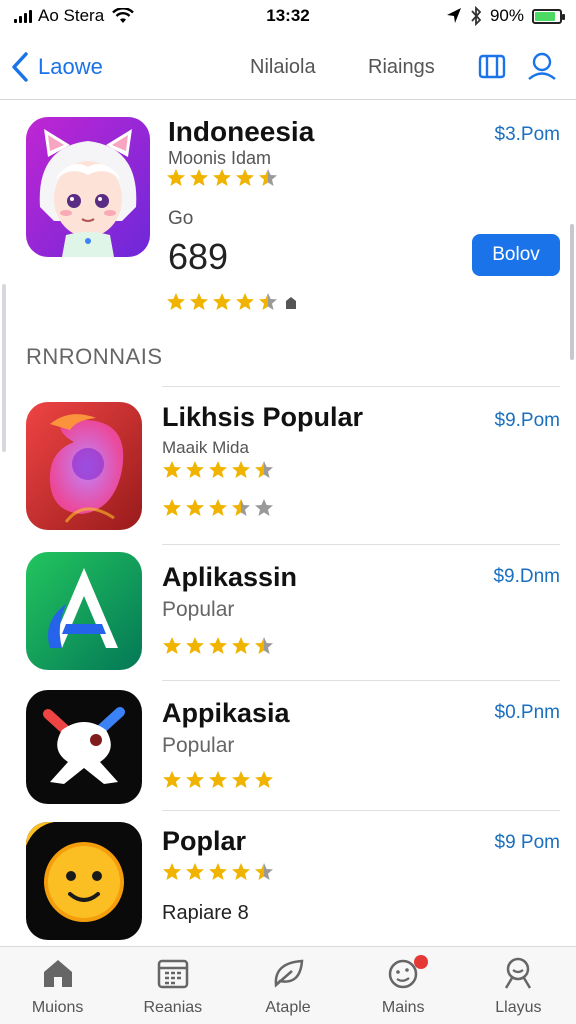 This screenshot has height=1024, width=576. What do you see at coordinates (527, 421) in the screenshot?
I see `app-price-1: $9.Pom` at bounding box center [527, 421].